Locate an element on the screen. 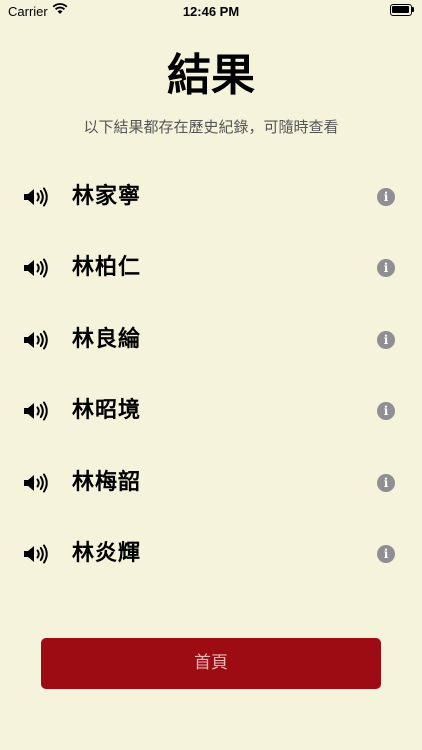 The image size is (422, 750). result-row: 林家寧 i is located at coordinates (211, 197).